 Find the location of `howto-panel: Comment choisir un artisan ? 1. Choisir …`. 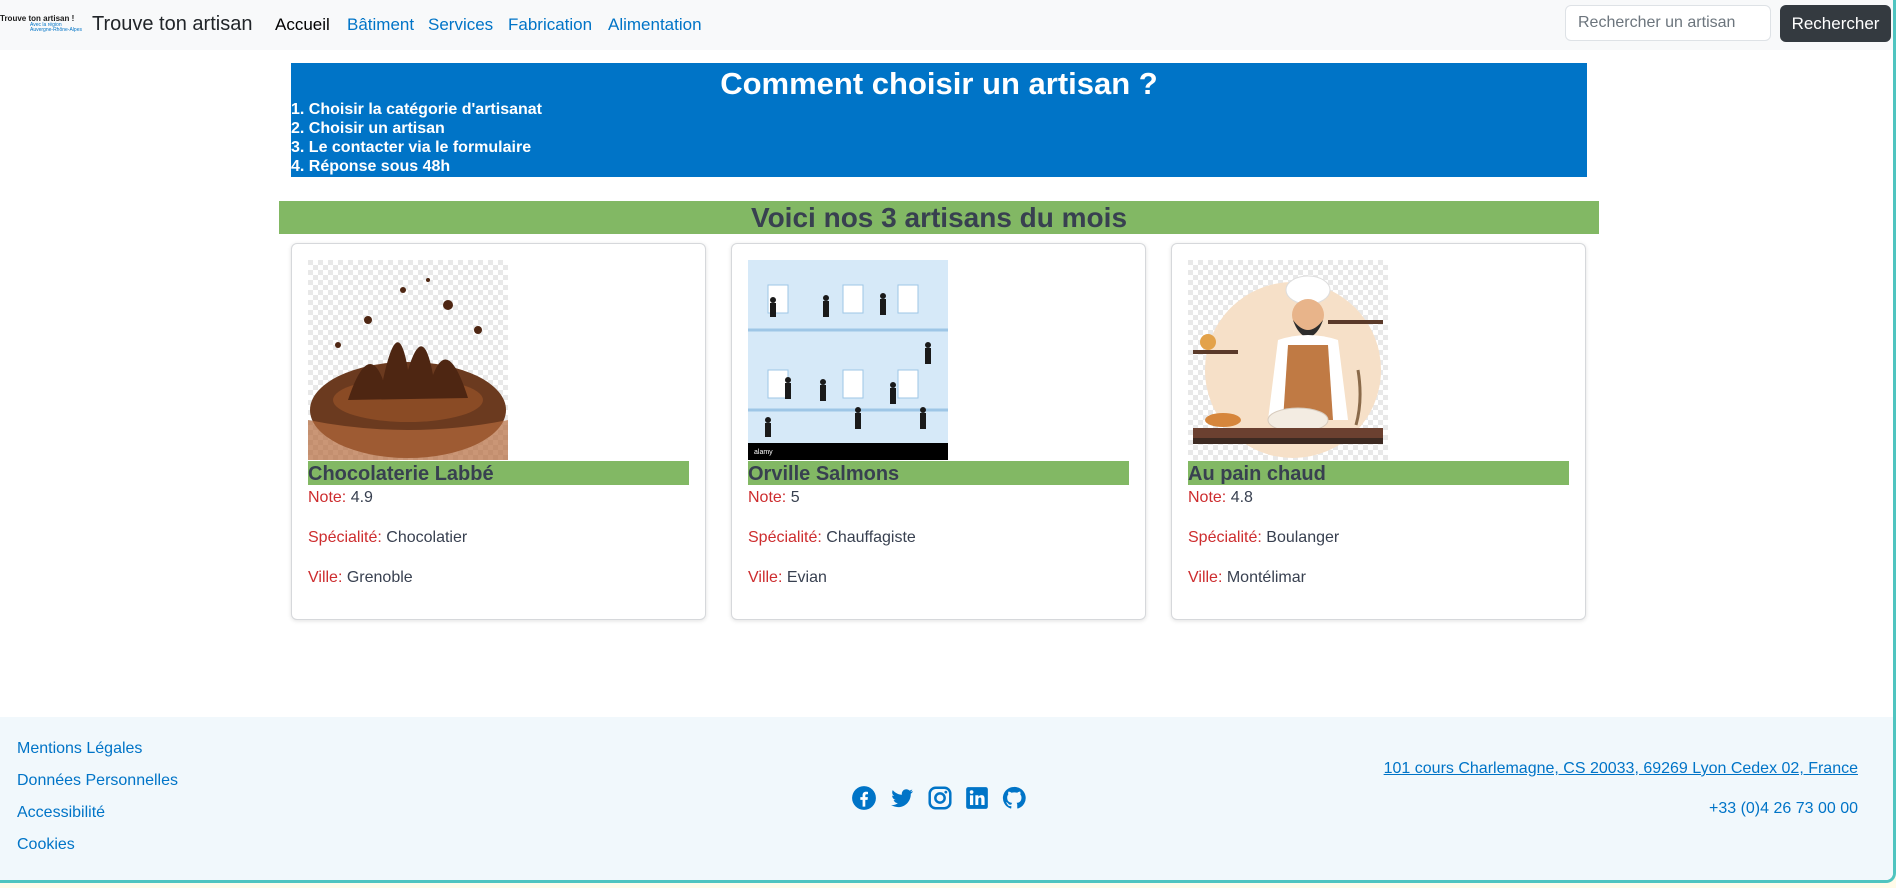

howto-panel: Comment choisir un artisan ? 1. Choisir … is located at coordinates (939, 120).